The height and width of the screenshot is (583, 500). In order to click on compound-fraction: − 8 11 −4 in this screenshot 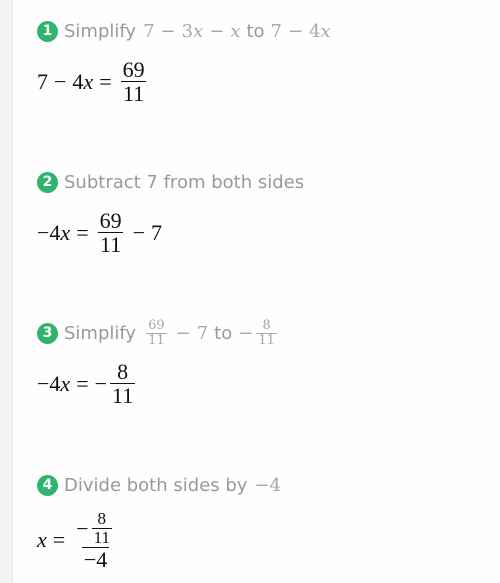, I will do `click(95, 540)`.